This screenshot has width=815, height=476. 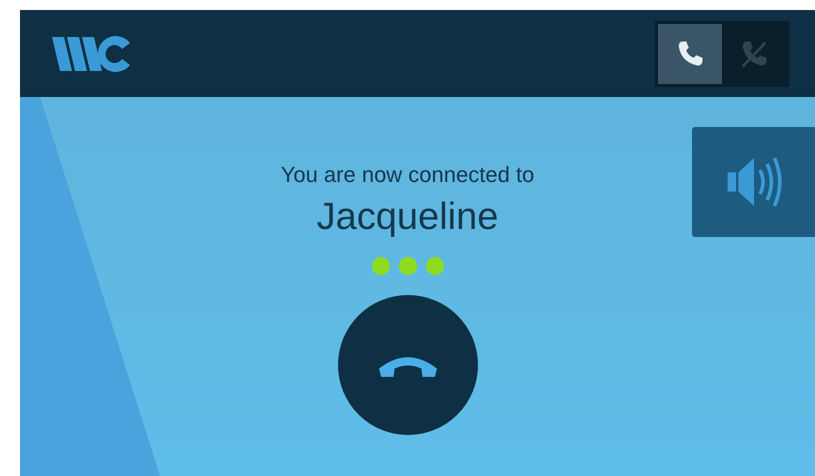 I want to click on call-mode-button, so click(x=690, y=54).